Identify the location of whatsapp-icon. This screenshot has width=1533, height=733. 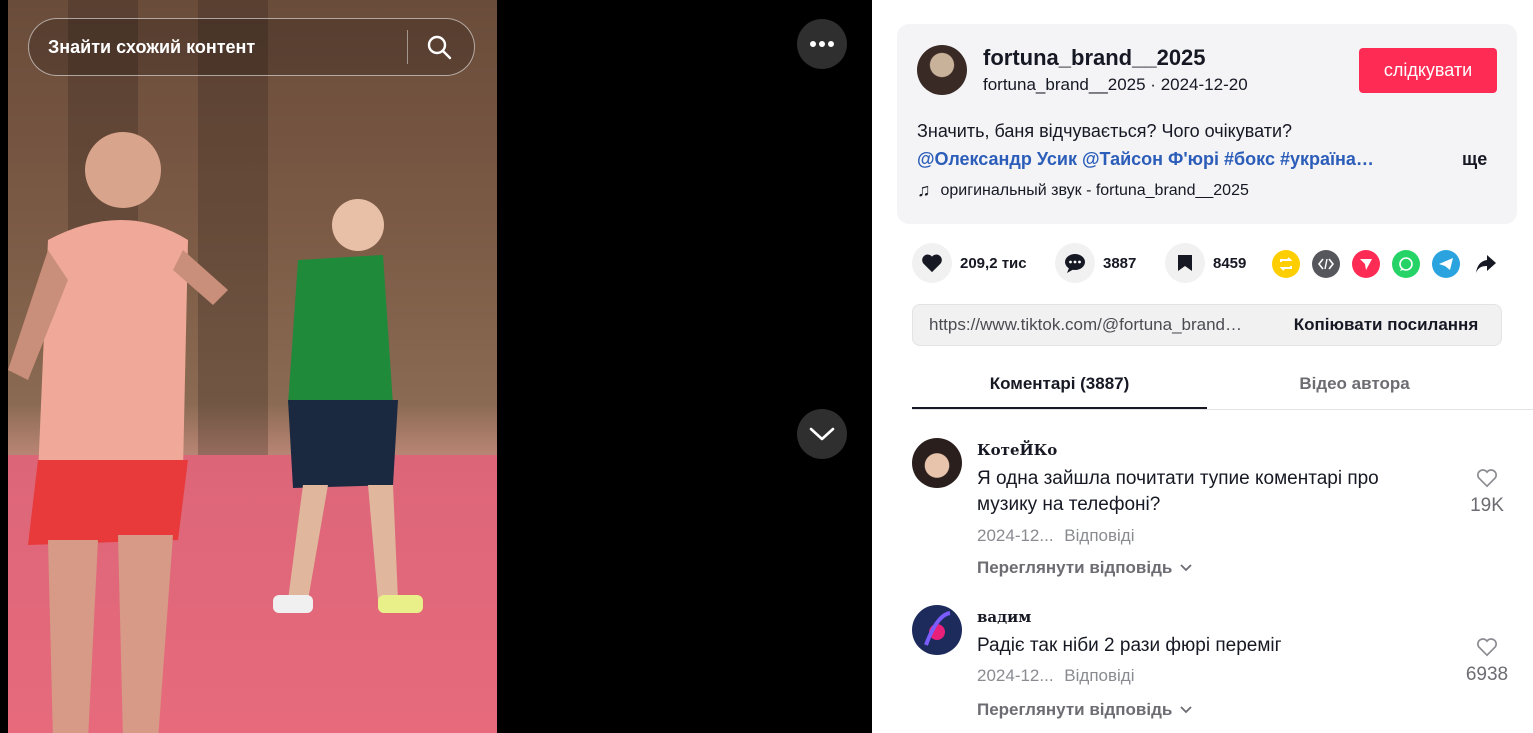
(1406, 264).